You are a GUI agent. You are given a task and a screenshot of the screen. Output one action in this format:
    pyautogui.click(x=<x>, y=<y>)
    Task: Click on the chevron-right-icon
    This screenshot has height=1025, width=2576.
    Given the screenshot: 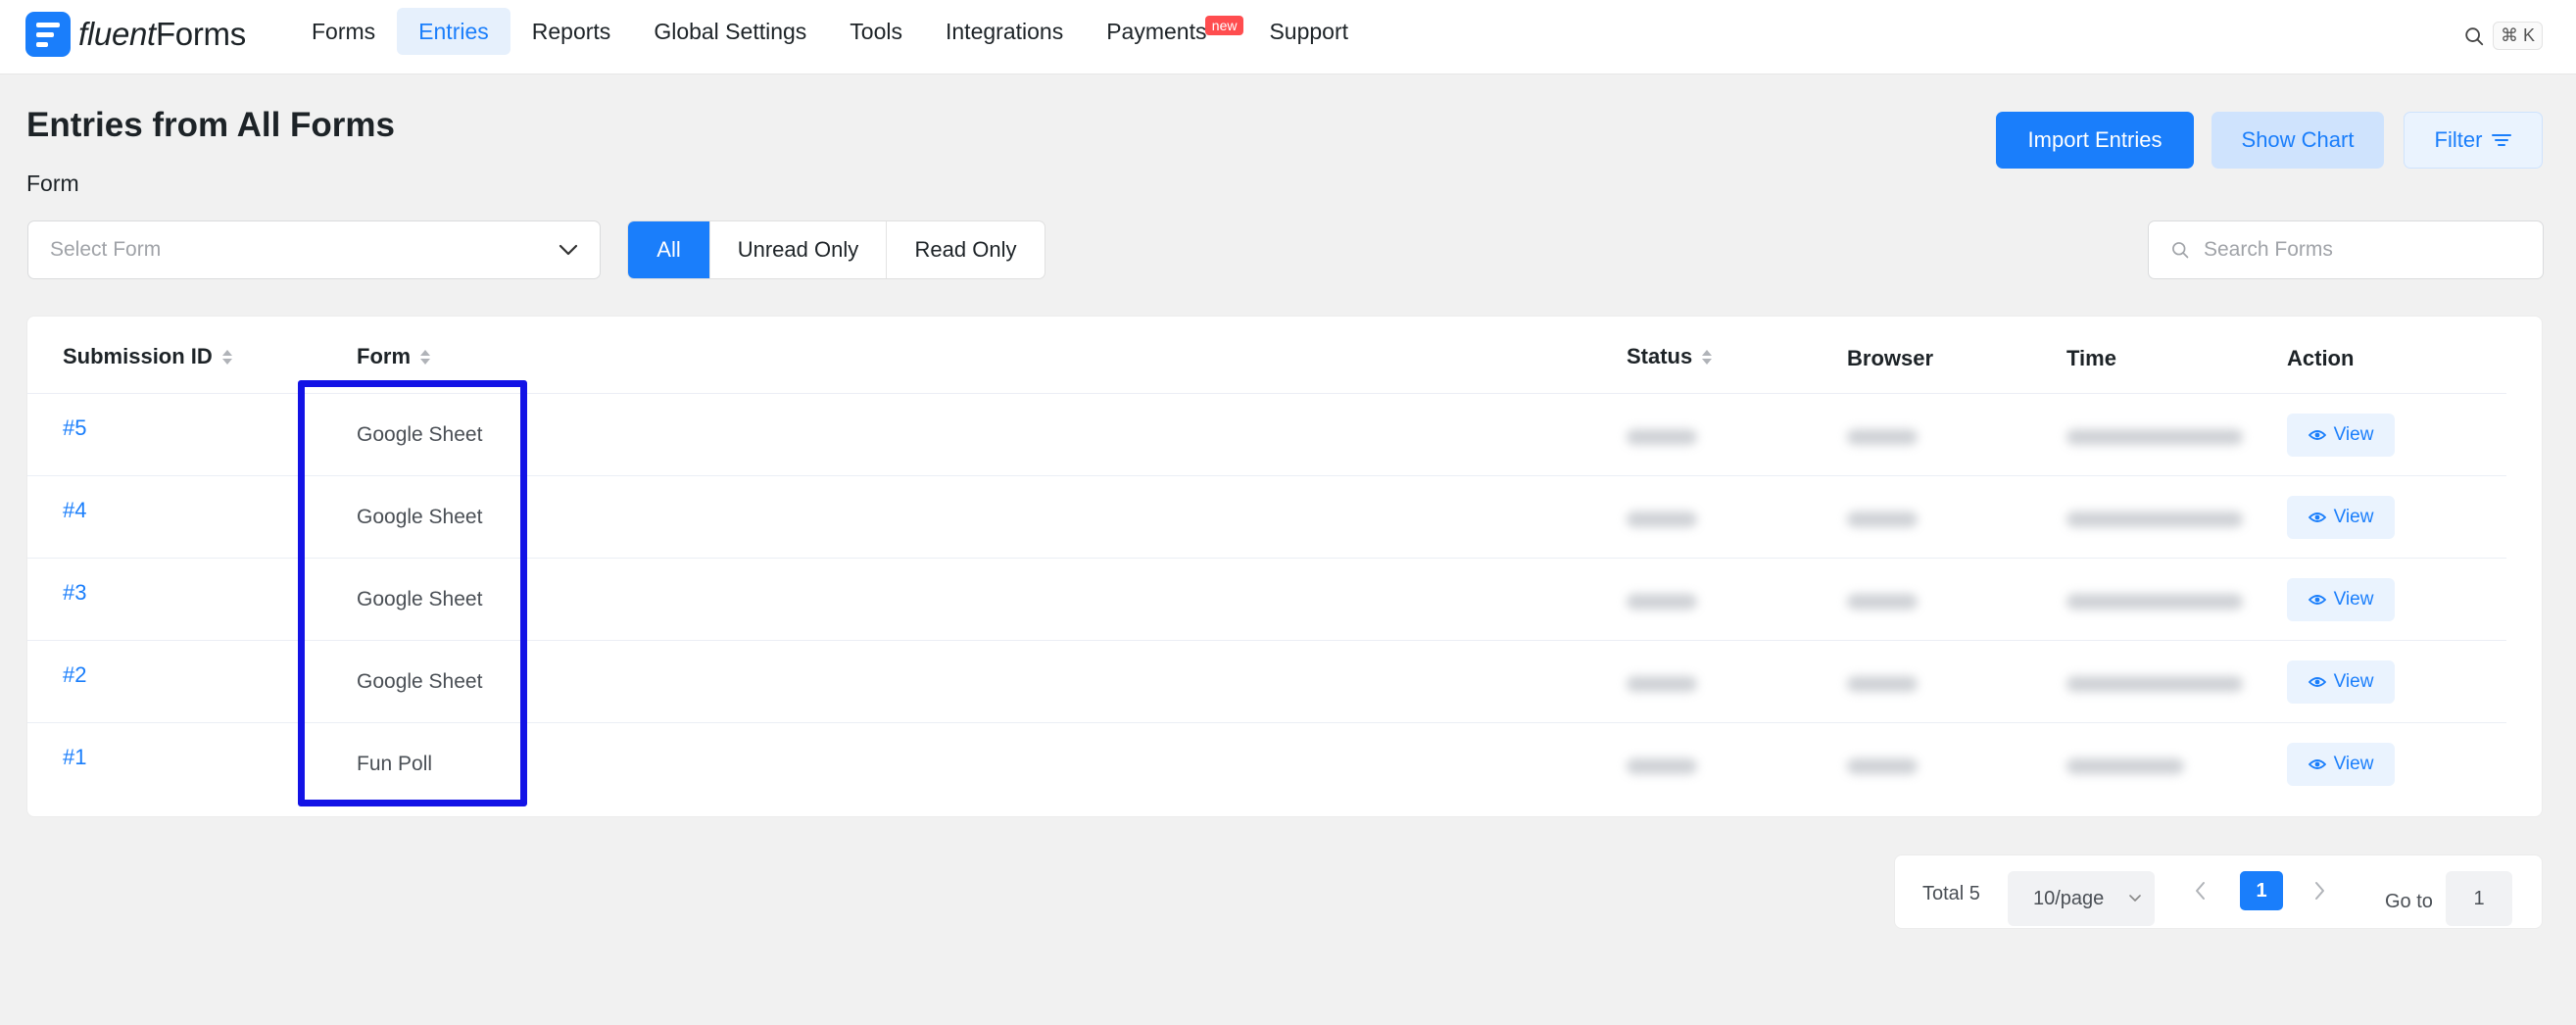 What is the action you would take?
    pyautogui.click(x=2319, y=891)
    